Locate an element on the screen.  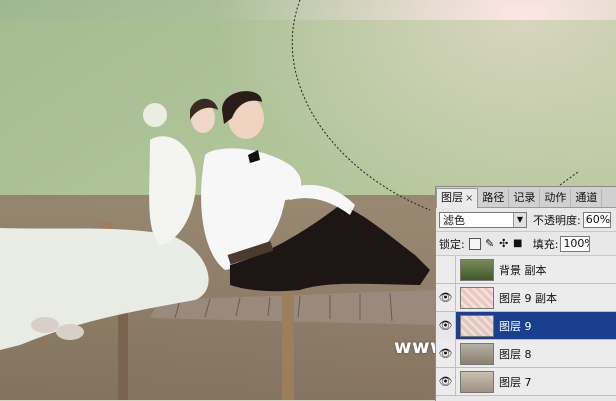
layer-row: 👁 图层 8 is located at coordinates (526, 353).